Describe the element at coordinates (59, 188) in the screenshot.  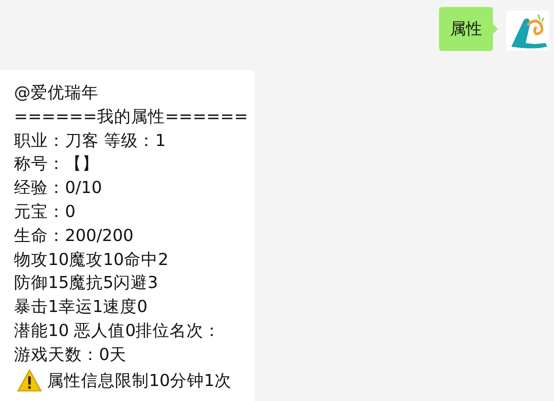
I see `message-line: 经验：0/10` at that location.